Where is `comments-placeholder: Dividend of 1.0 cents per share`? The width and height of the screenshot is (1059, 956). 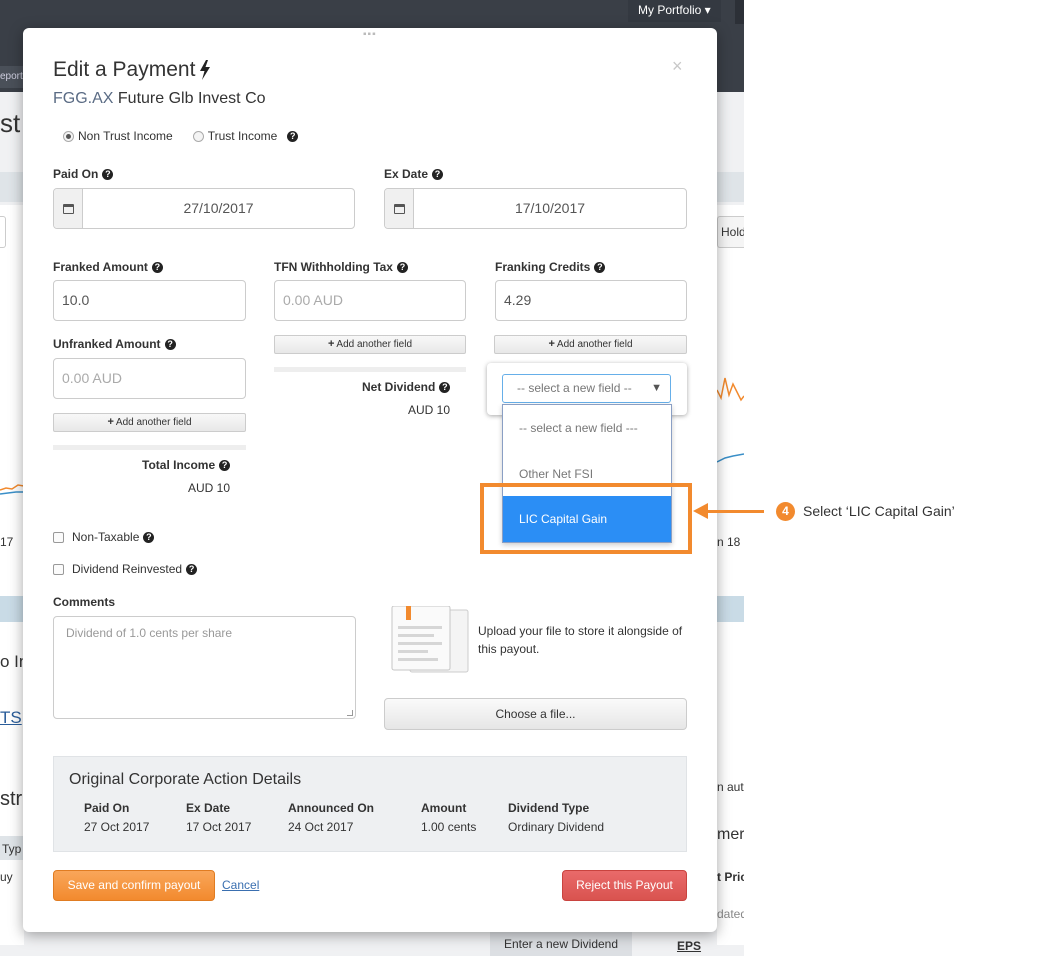
comments-placeholder: Dividend of 1.0 cents per share is located at coordinates (149, 633).